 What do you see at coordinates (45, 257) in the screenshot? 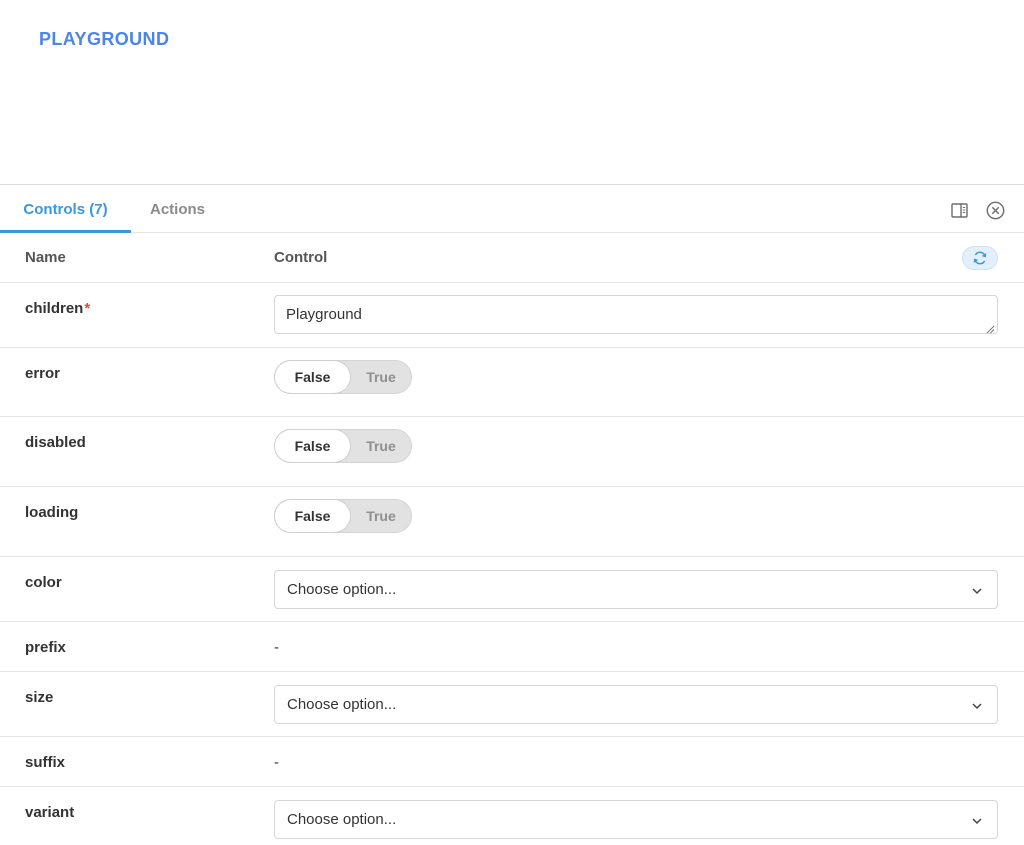
I see `column-header-name: Name` at bounding box center [45, 257].